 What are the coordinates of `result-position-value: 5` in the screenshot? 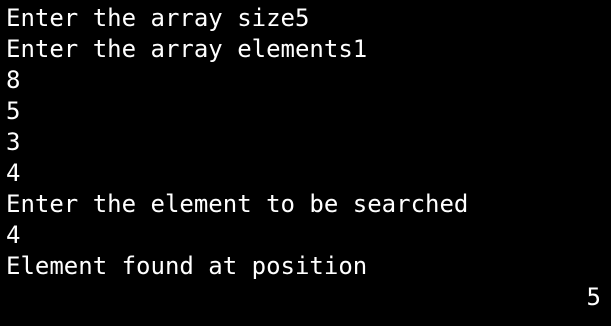 It's located at (593, 297).